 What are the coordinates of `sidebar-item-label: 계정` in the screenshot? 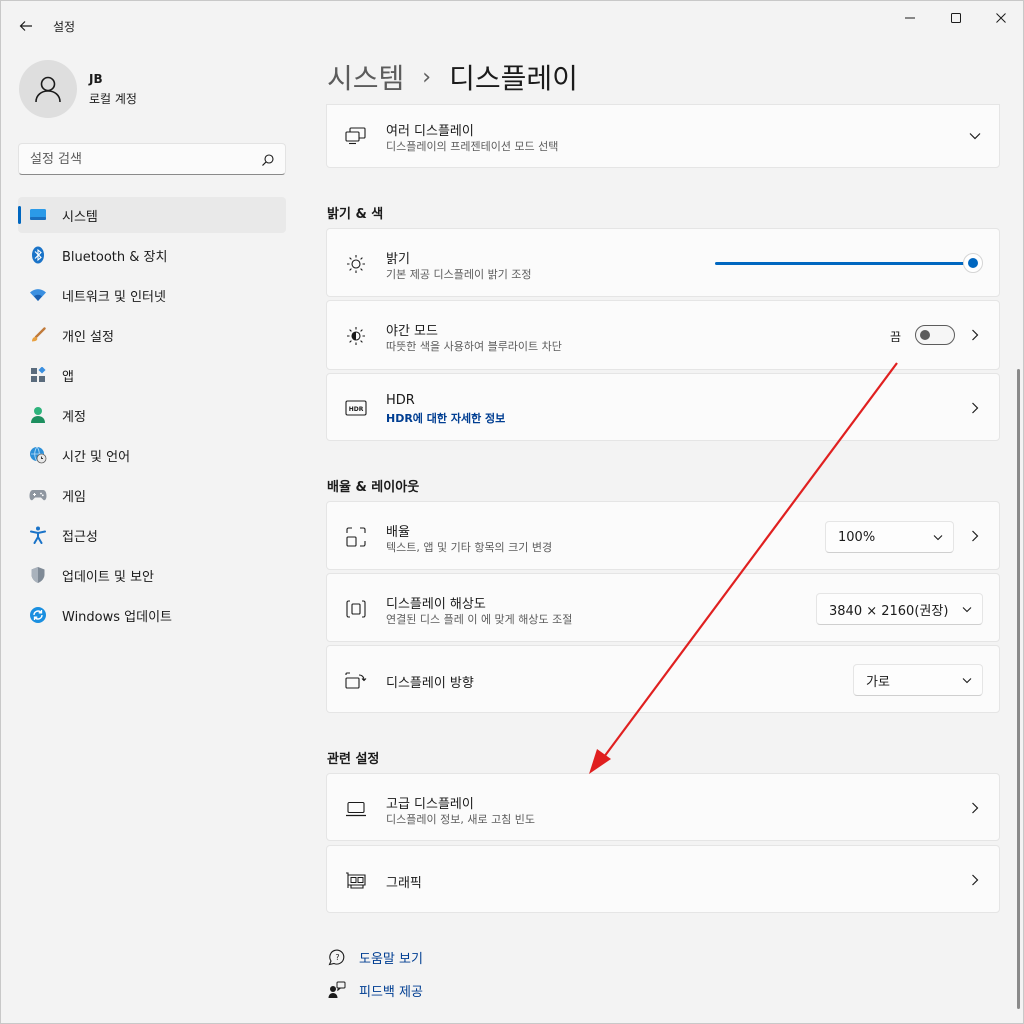 It's located at (74, 417).